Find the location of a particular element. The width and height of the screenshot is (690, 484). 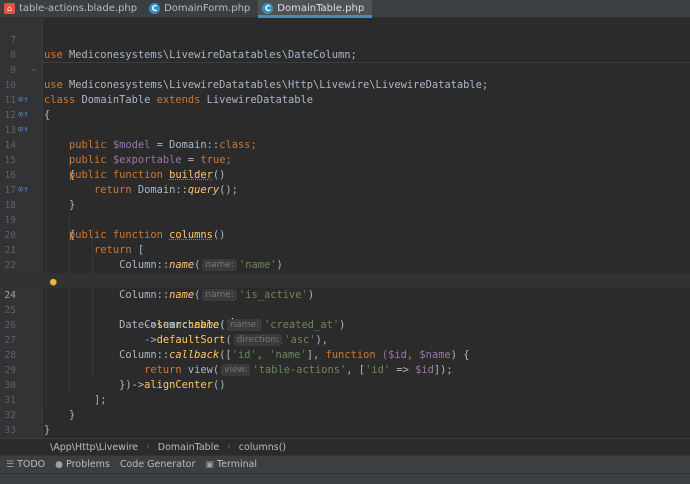

brace: } is located at coordinates (47, 430).